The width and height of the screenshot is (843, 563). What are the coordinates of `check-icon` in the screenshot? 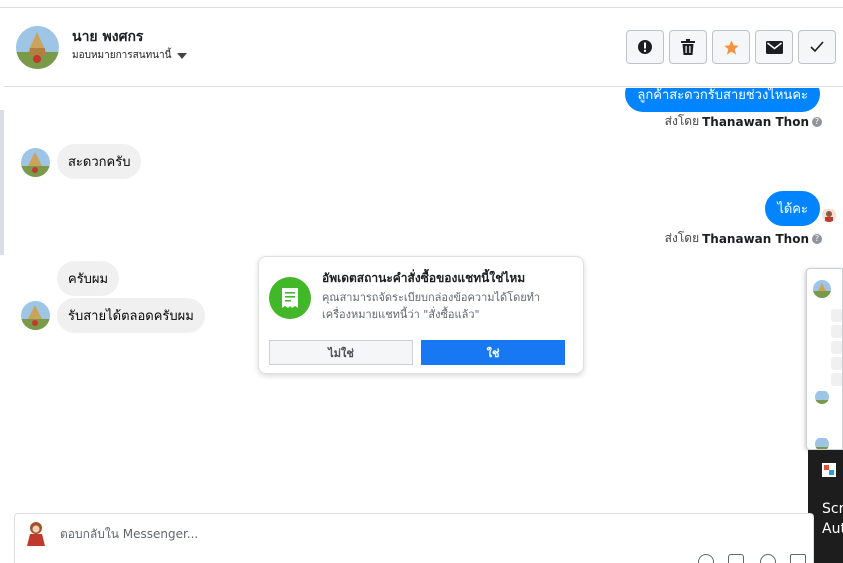 It's located at (817, 47).